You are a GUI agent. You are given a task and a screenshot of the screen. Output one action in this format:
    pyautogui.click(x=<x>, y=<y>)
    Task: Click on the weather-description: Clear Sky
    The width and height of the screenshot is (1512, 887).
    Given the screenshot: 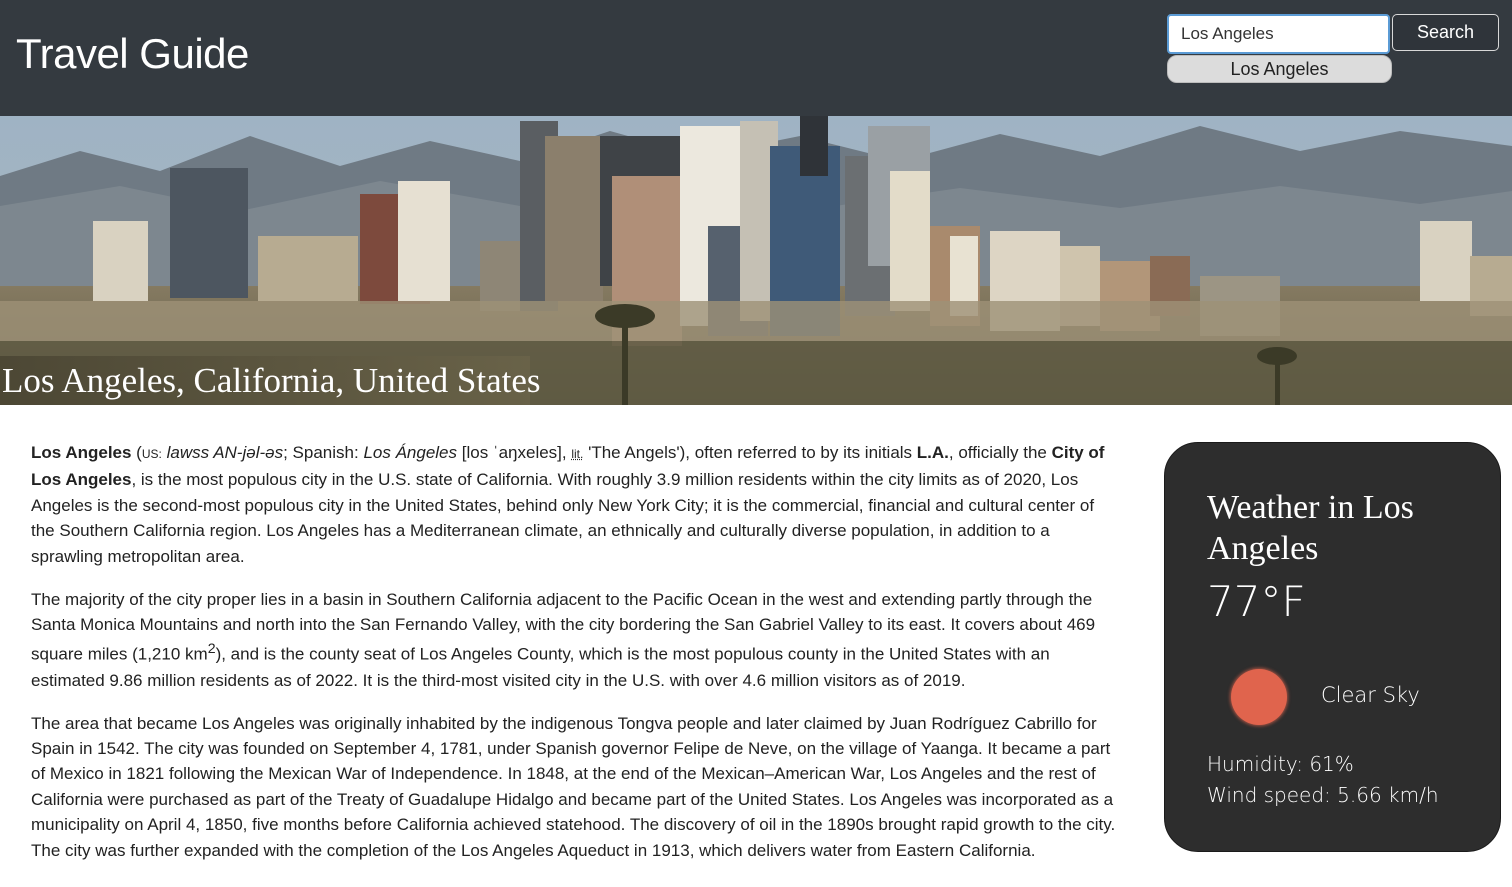 What is the action you would take?
    pyautogui.click(x=1370, y=695)
    